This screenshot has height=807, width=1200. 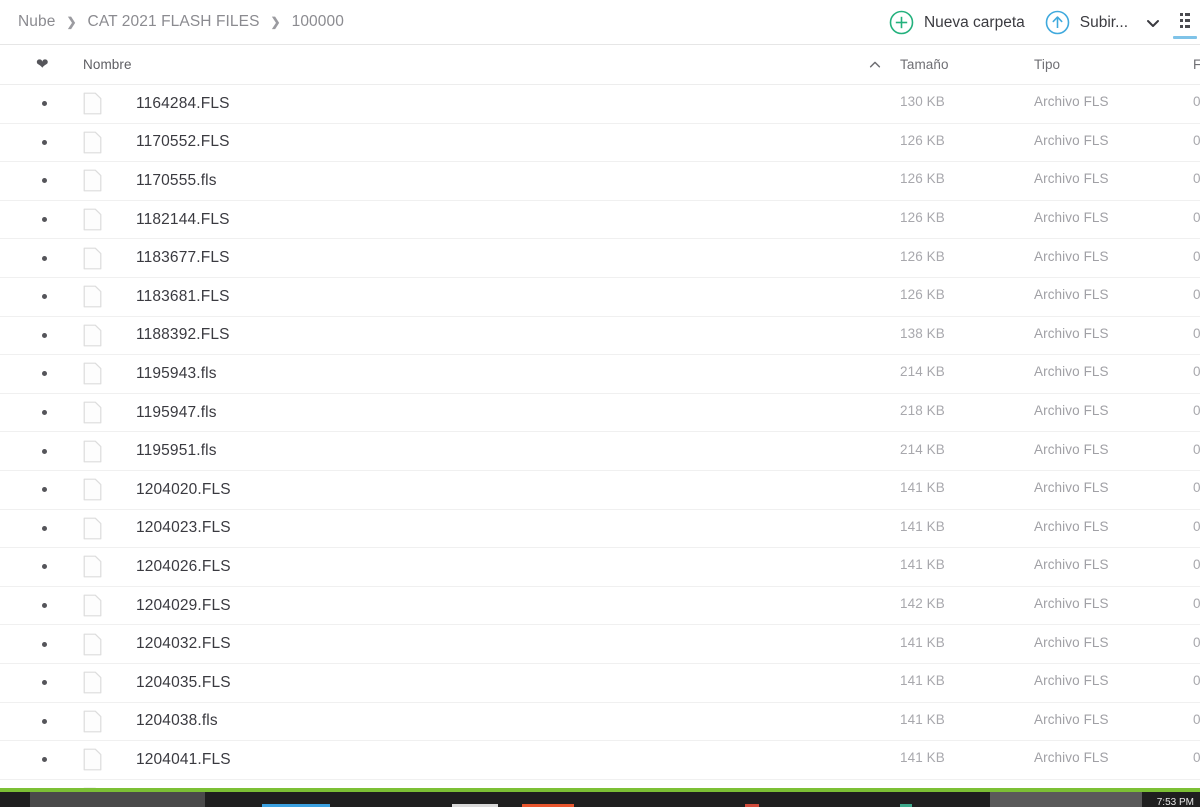 I want to click on taskbar-clock: 7:53 PM, so click(x=1175, y=802).